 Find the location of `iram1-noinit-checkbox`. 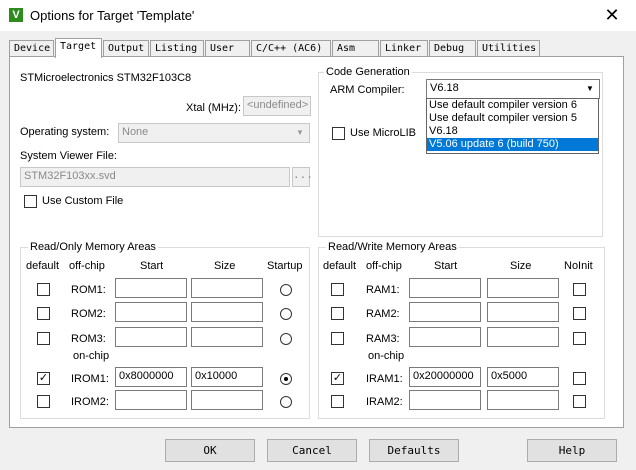

iram1-noinit-checkbox is located at coordinates (579, 378).